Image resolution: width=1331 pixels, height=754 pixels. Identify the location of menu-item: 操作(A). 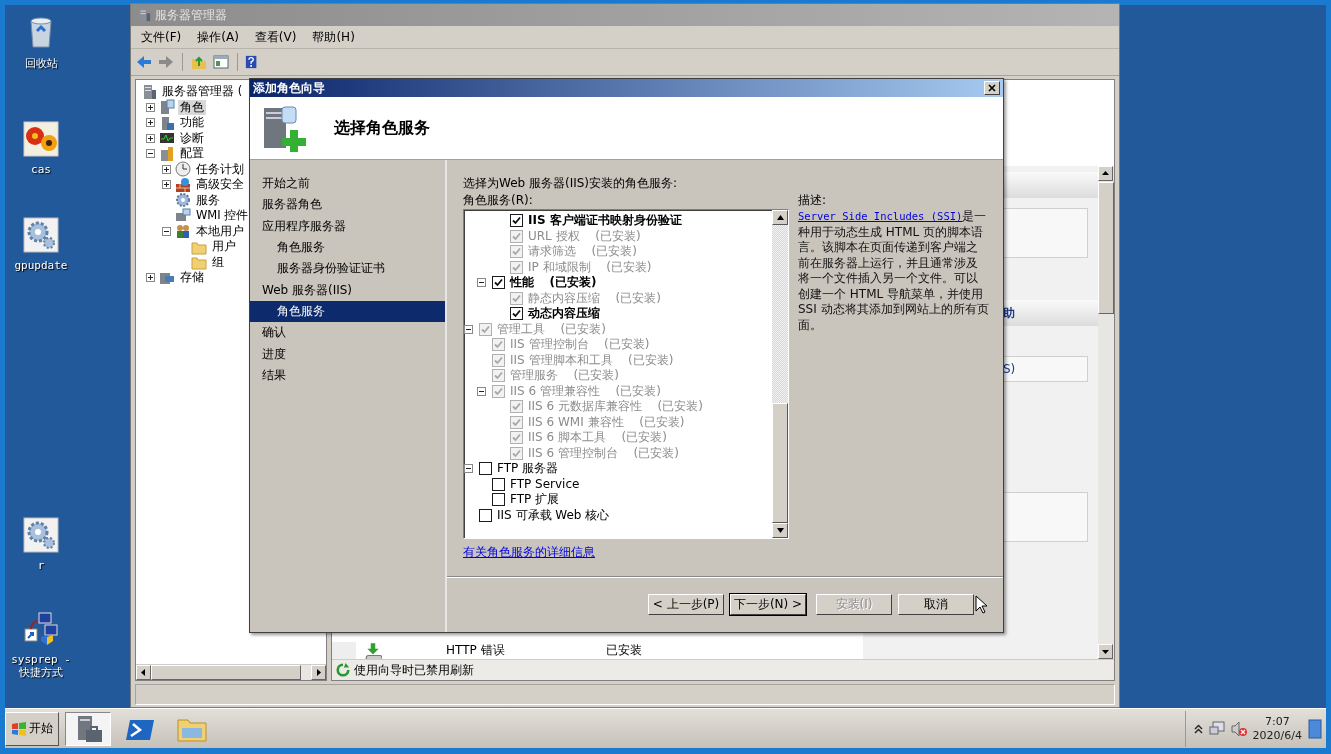
(218, 37).